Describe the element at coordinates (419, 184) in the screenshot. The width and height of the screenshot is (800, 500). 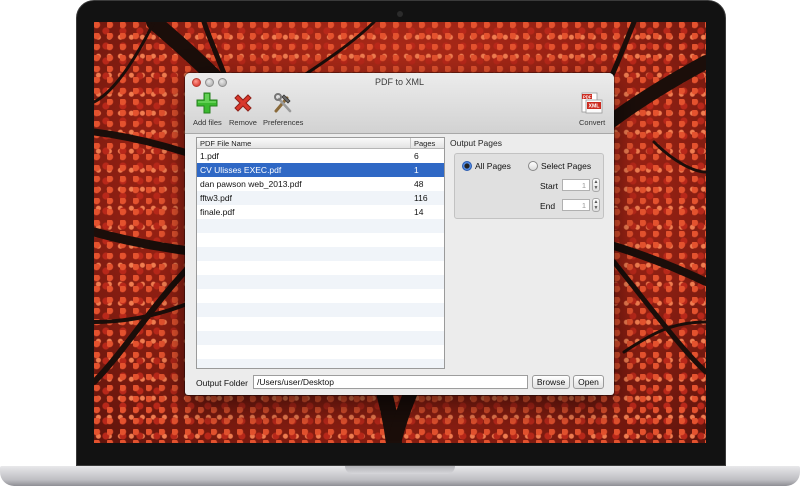
I see `pages-cell: 48` at that location.